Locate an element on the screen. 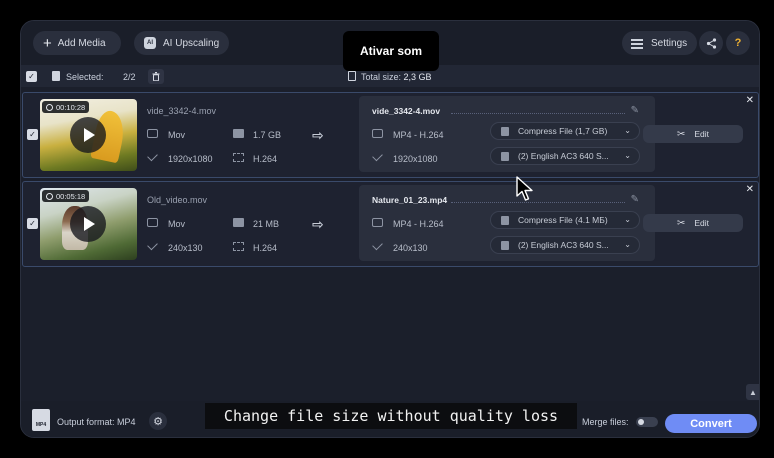 Image resolution: width=774 pixels, height=458 pixels. convert-button: Convert is located at coordinates (711, 423).